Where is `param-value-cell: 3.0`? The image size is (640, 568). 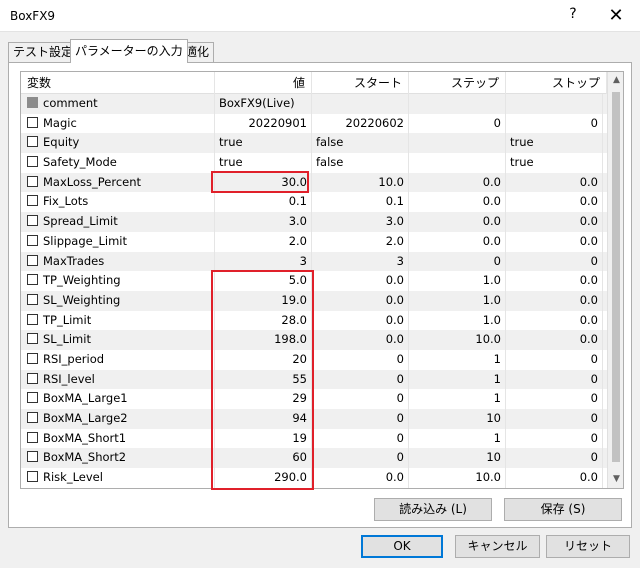 param-value-cell: 3.0 is located at coordinates (263, 222).